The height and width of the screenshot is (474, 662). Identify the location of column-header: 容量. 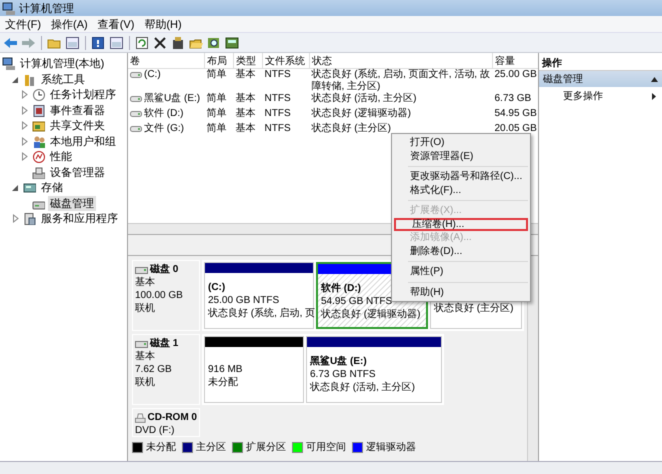
(516, 60).